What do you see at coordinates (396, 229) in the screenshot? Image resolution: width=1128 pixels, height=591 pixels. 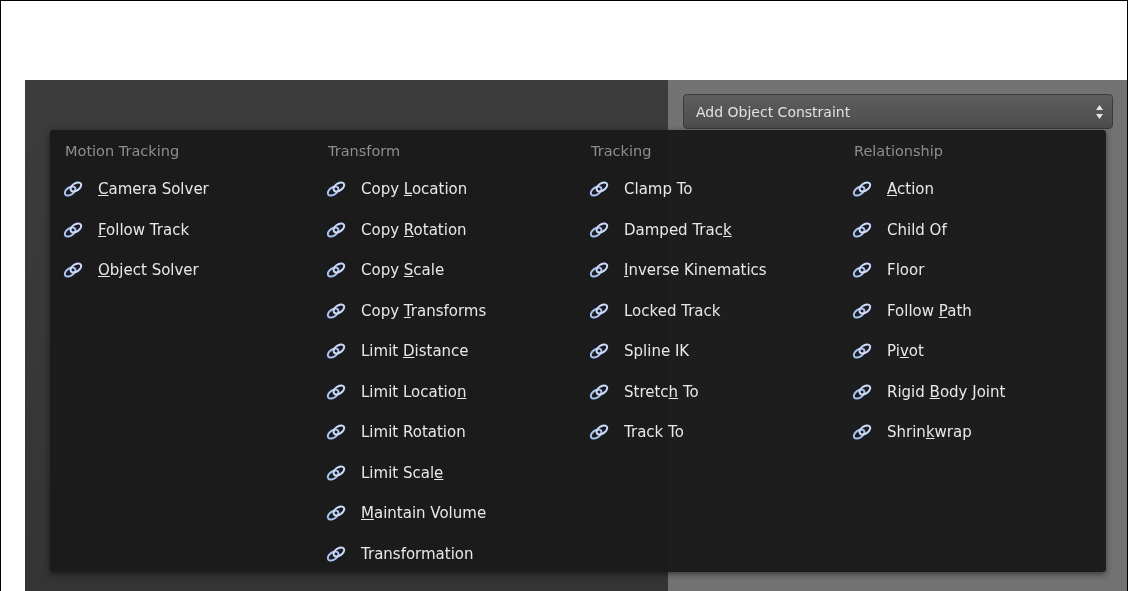 I see `constraint-menu-item: Copy Rotation` at bounding box center [396, 229].